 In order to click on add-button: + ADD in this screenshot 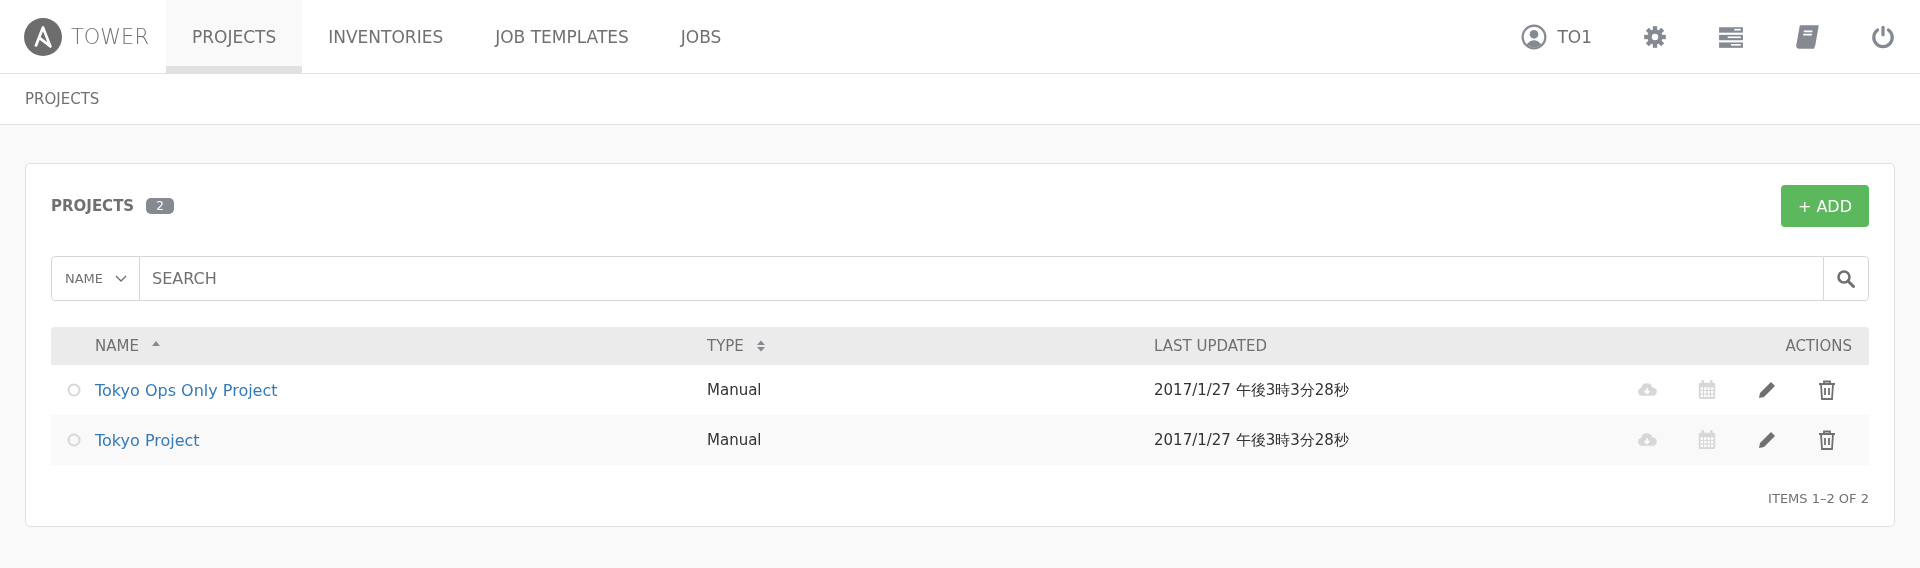, I will do `click(1824, 206)`.